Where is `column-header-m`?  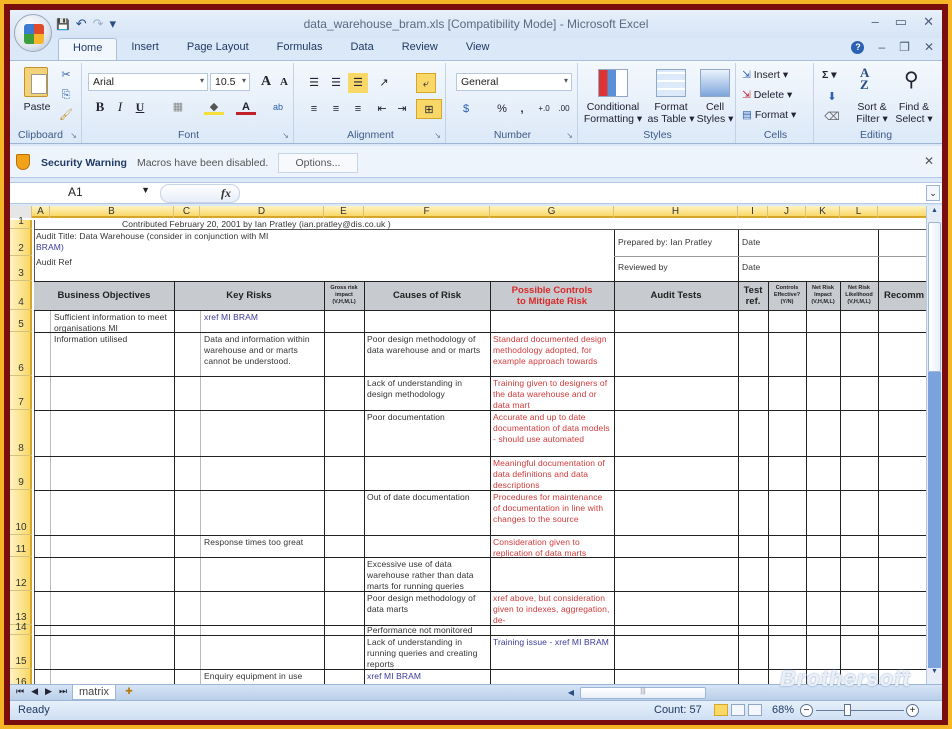 column-header-m is located at coordinates (902, 212).